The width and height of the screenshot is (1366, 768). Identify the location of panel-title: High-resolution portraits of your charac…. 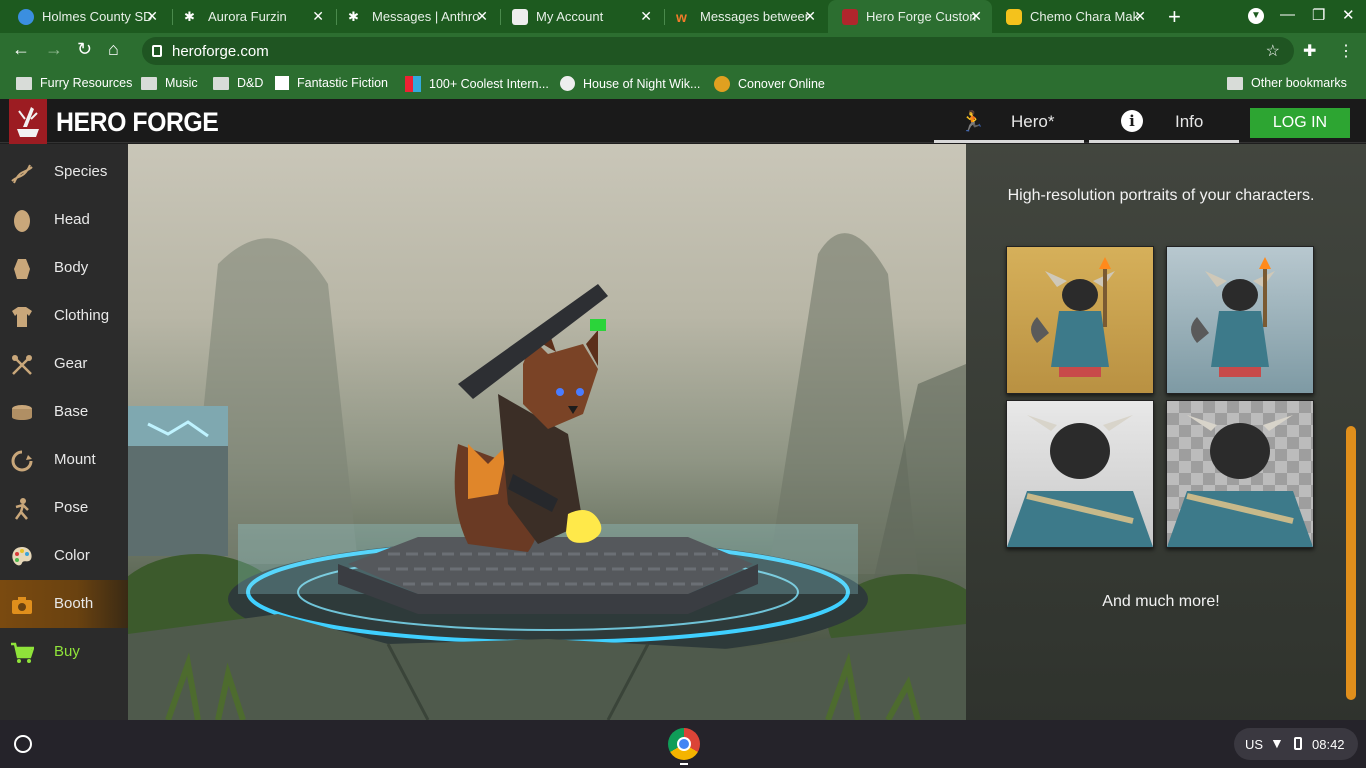
(1161, 195).